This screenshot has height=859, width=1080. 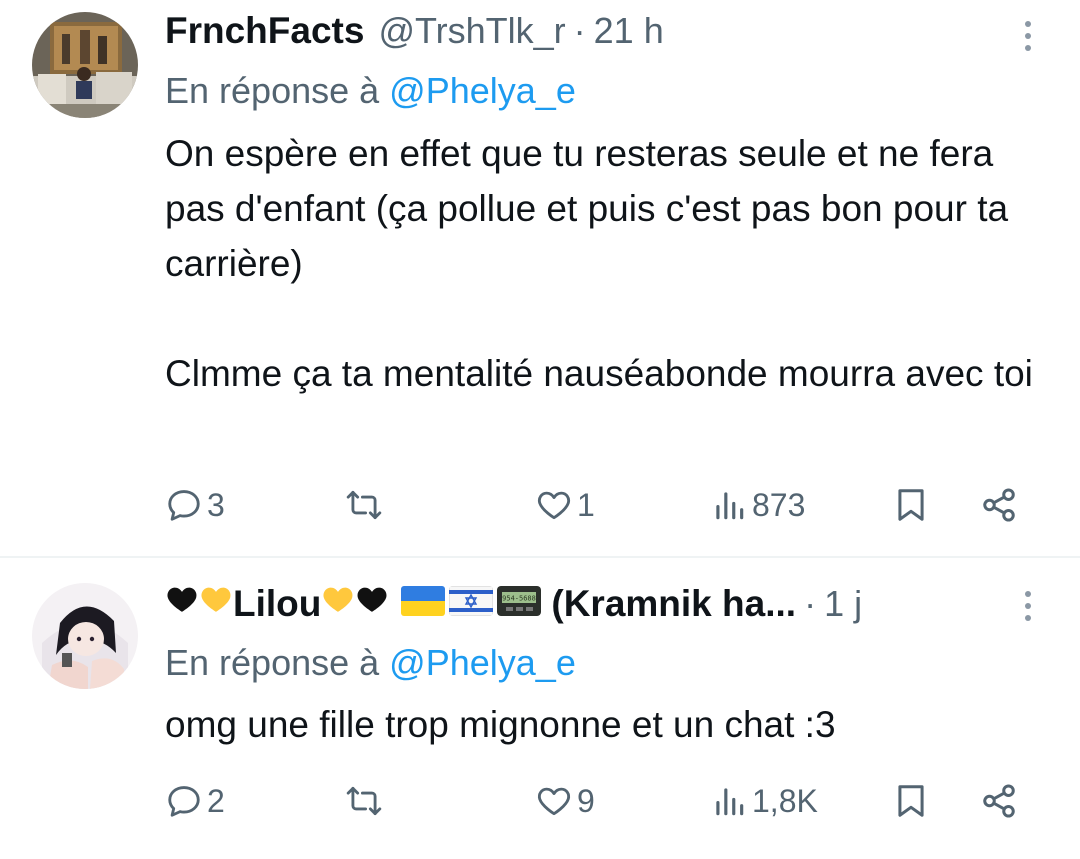 What do you see at coordinates (216, 800) in the screenshot?
I see `reply-count: 2` at bounding box center [216, 800].